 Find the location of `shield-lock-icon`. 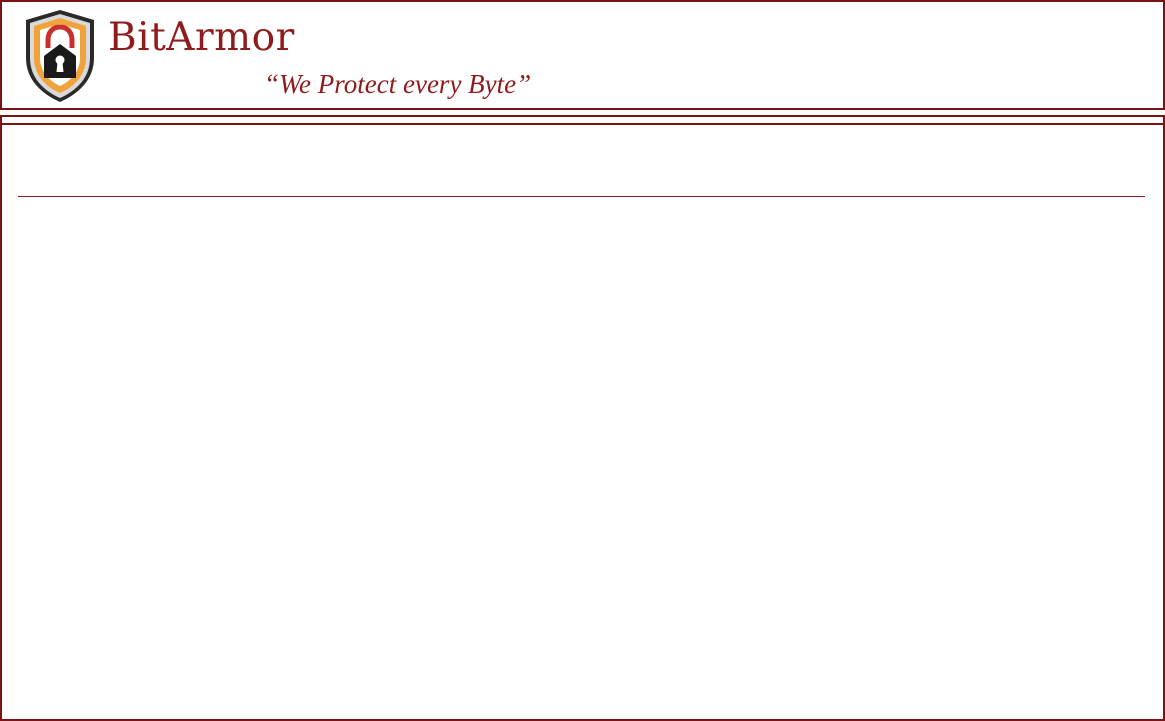

shield-lock-icon is located at coordinates (60, 56).